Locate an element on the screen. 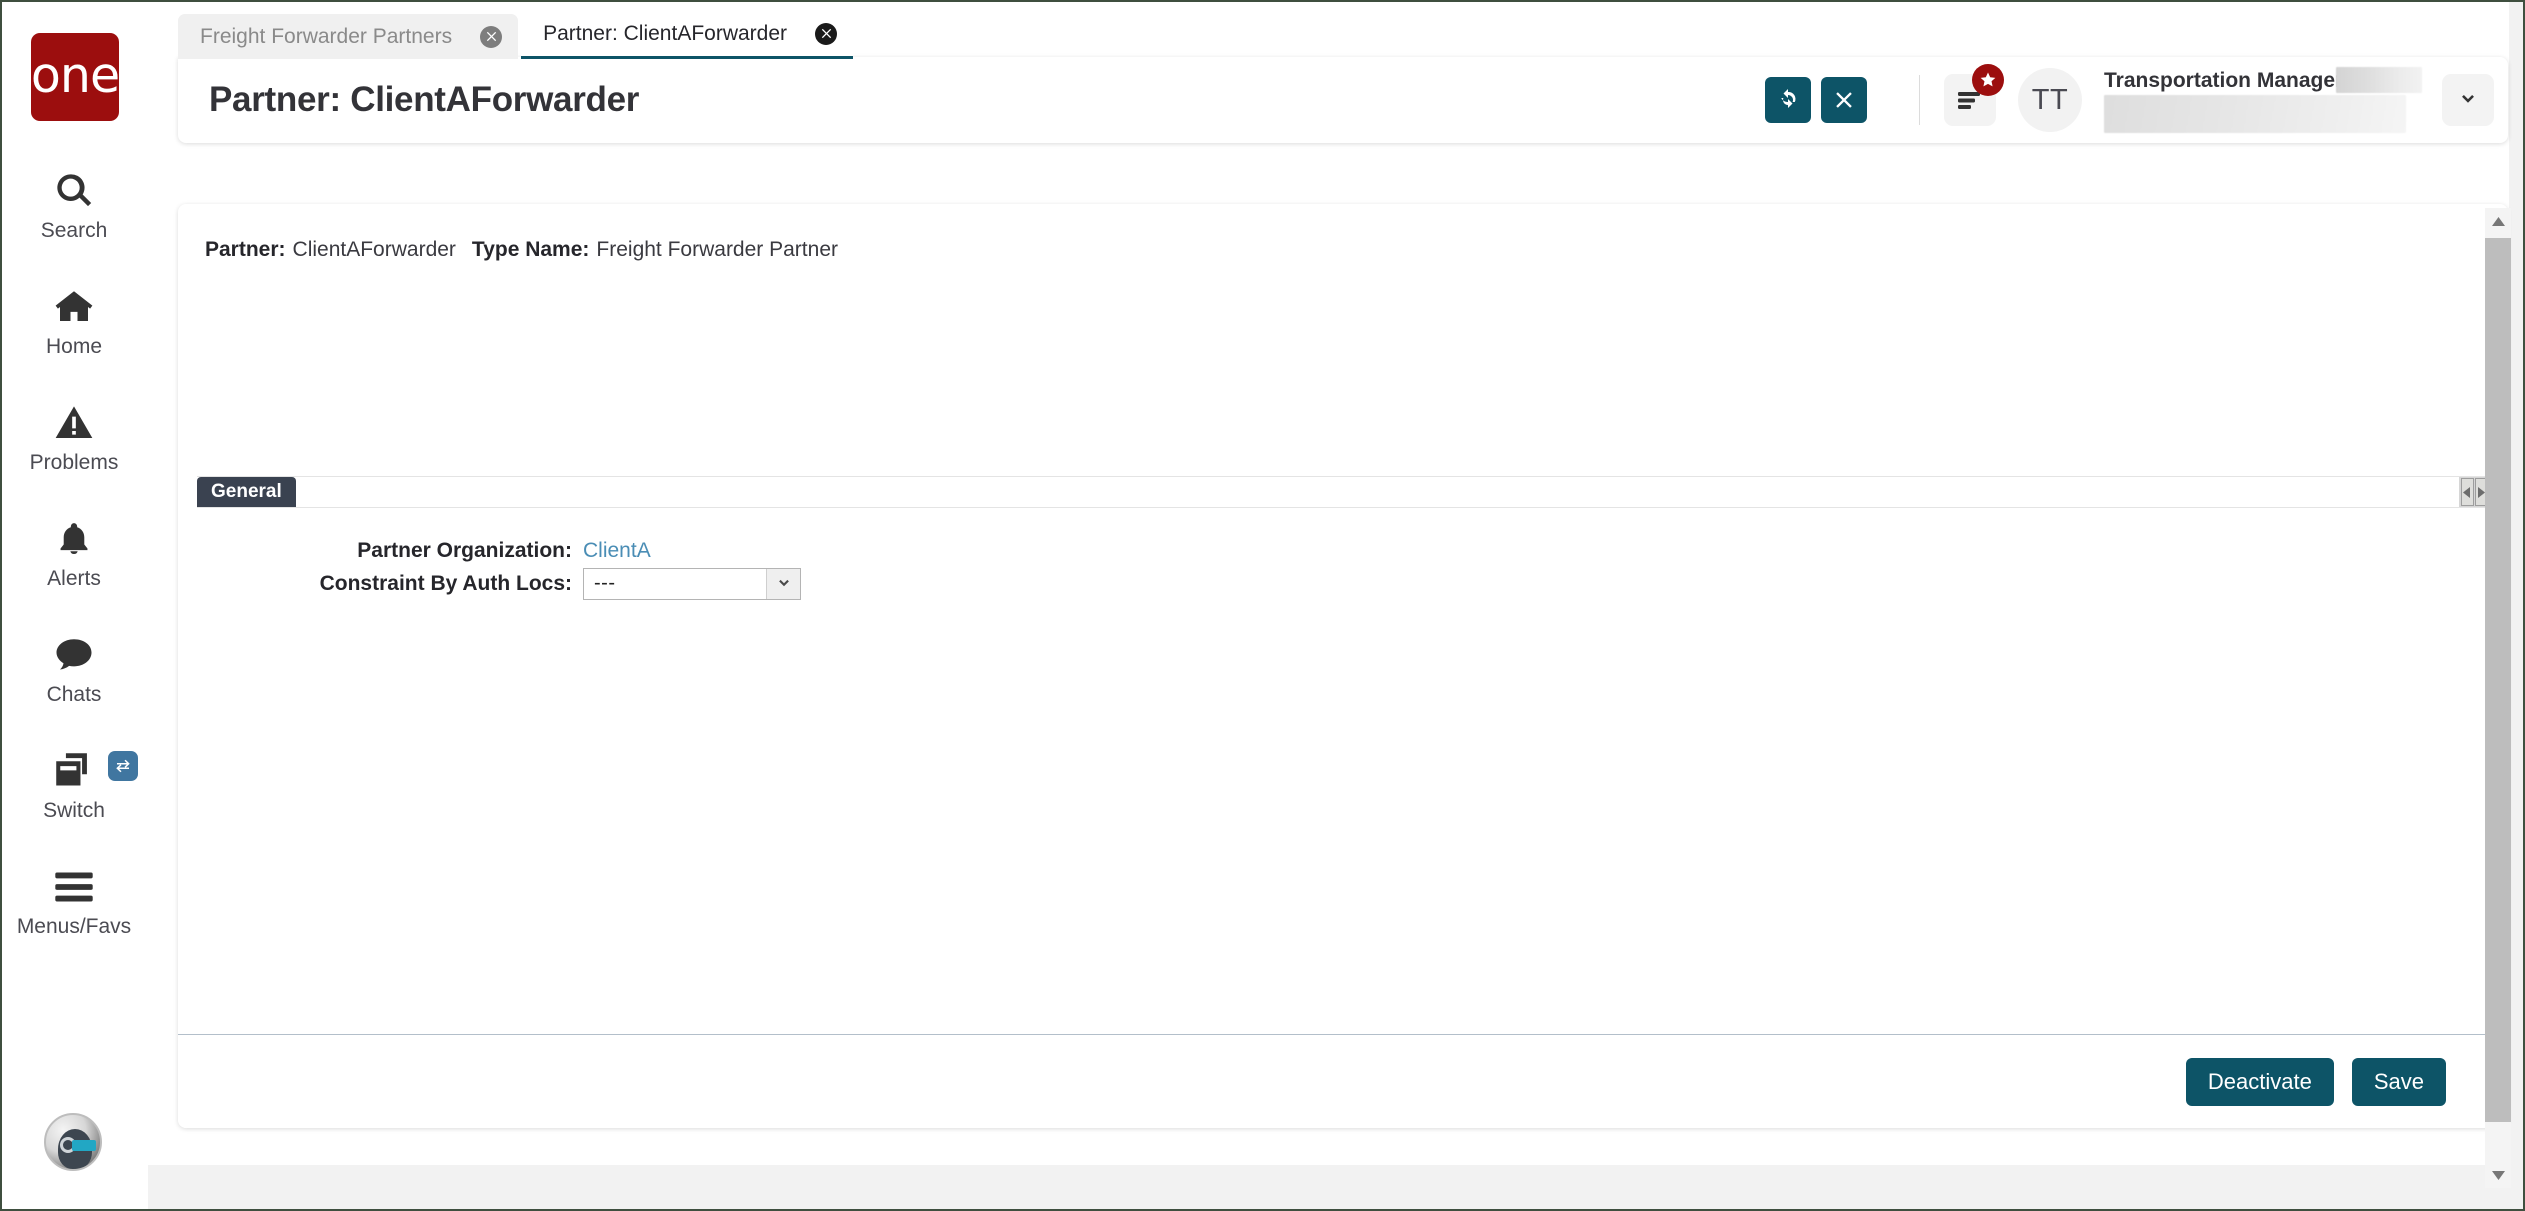 This screenshot has height=1211, width=2525. star-badge is located at coordinates (1988, 80).